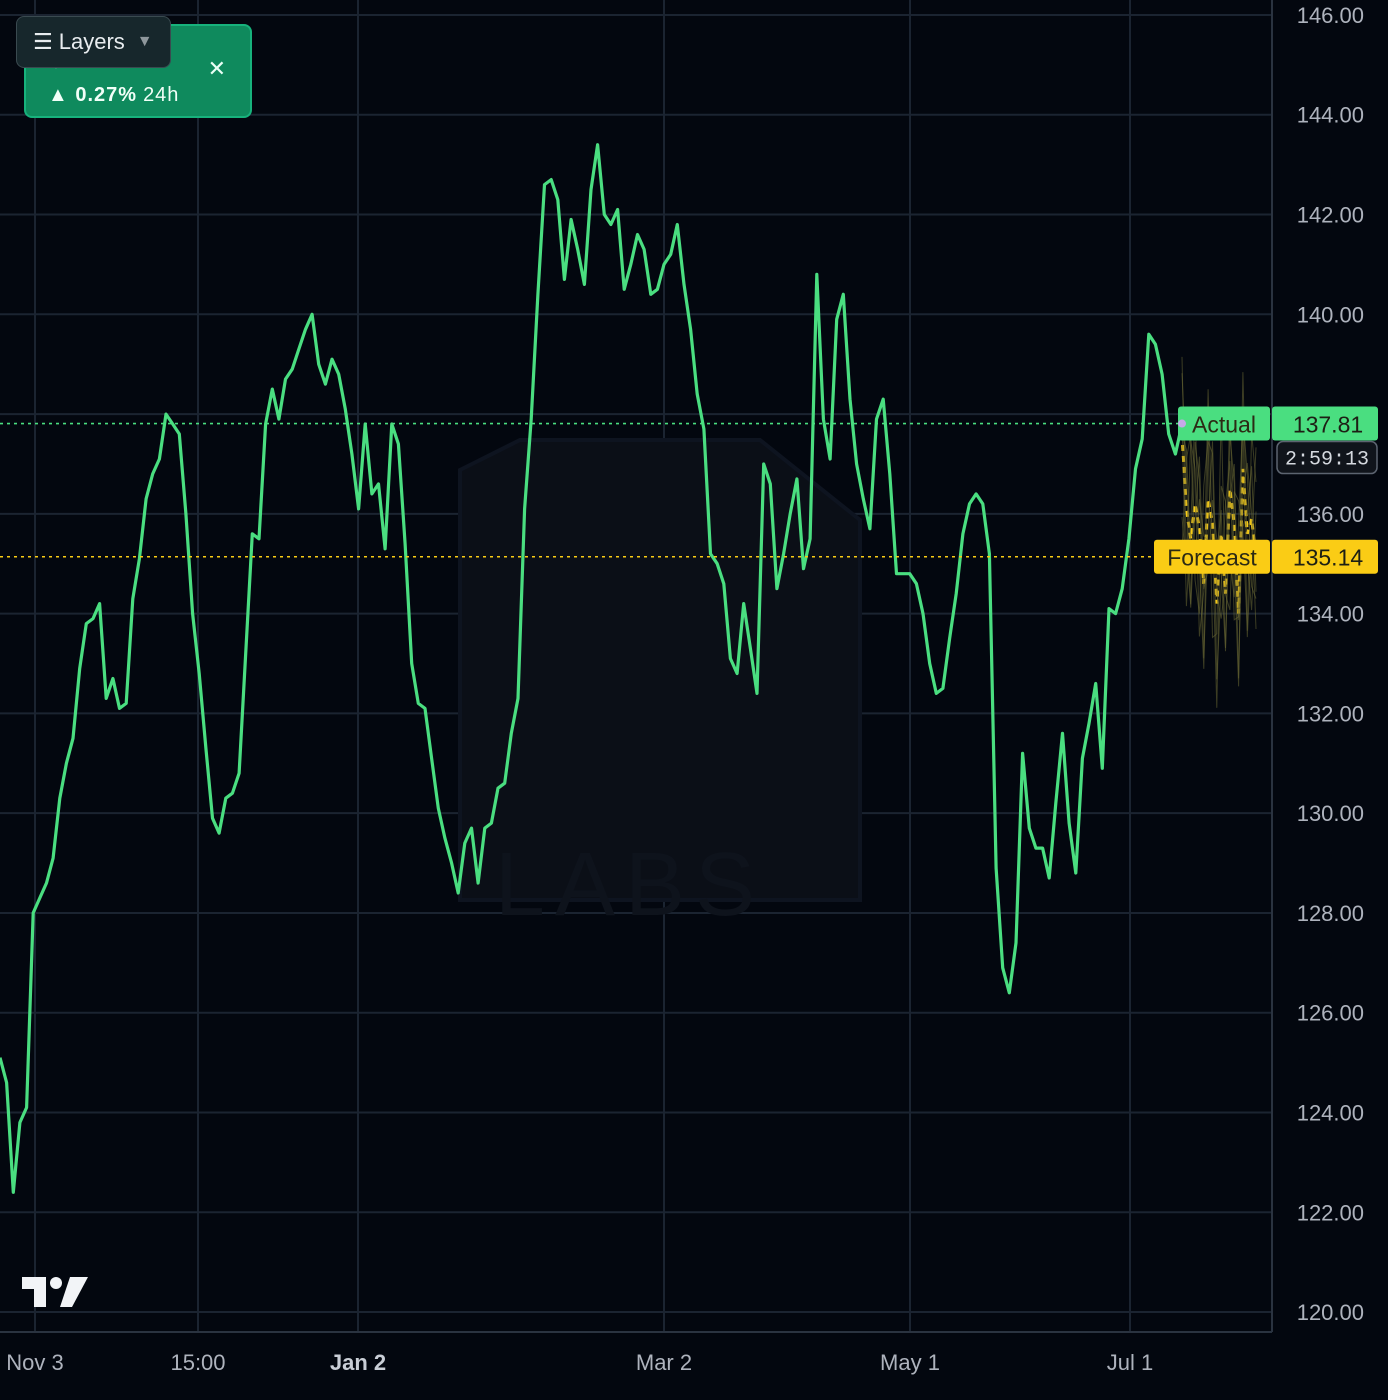  Describe the element at coordinates (630, 885) in the screenshot. I see `watermark-text: LABS` at that location.